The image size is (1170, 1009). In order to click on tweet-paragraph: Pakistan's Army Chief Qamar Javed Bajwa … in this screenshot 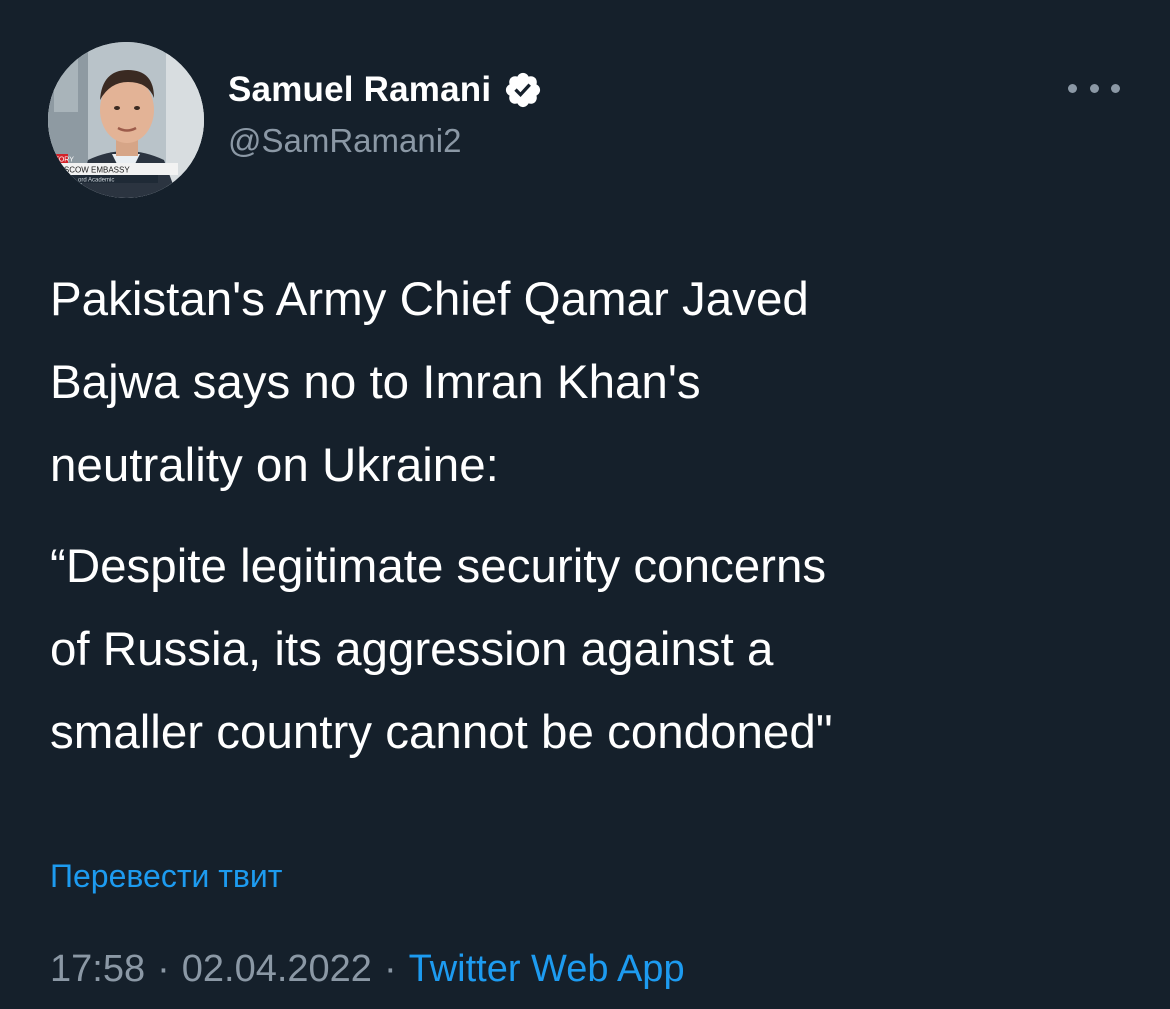, I will do `click(429, 382)`.